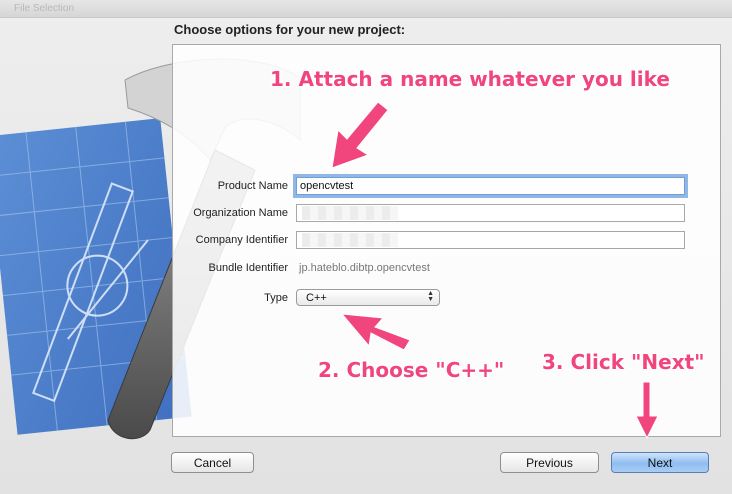  I want to click on arrow-to-next, so click(647, 410).